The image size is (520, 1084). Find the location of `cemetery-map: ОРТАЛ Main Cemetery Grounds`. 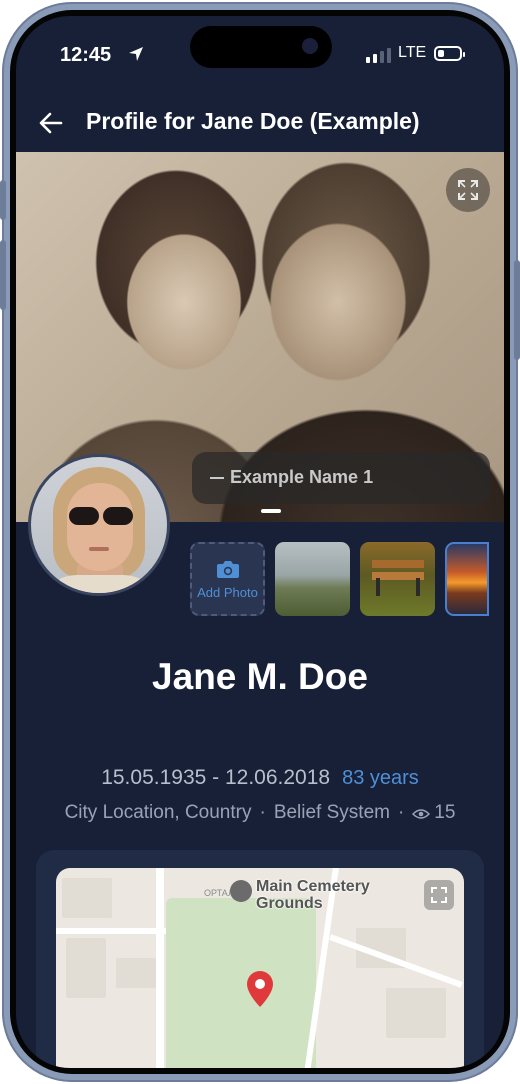

cemetery-map: ОРТАЛ Main Cemetery Grounds is located at coordinates (260, 968).